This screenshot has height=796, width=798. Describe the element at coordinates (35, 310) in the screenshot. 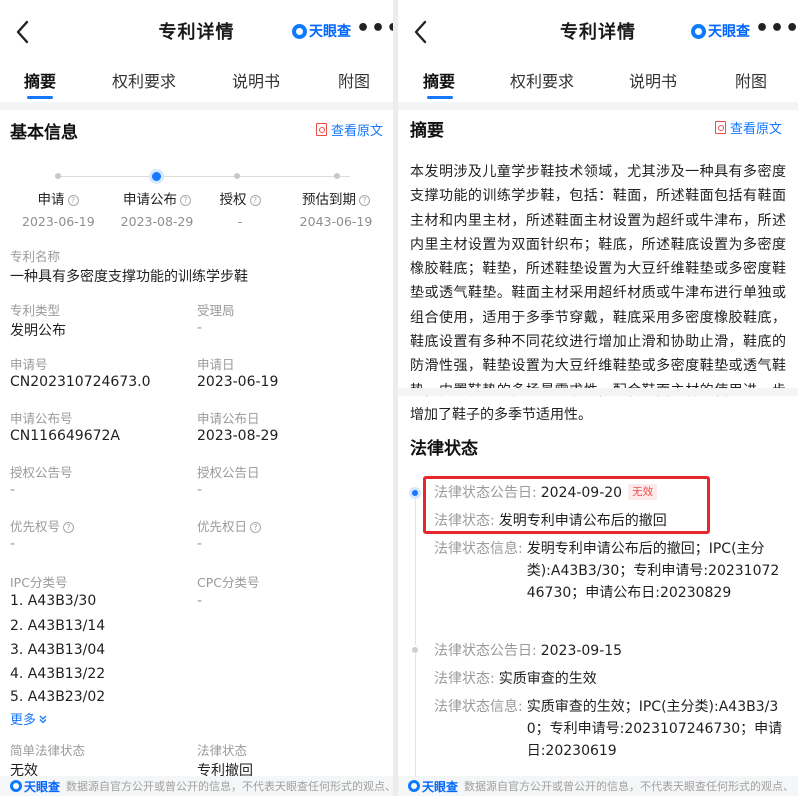

I see `field-label: 专利类型` at that location.